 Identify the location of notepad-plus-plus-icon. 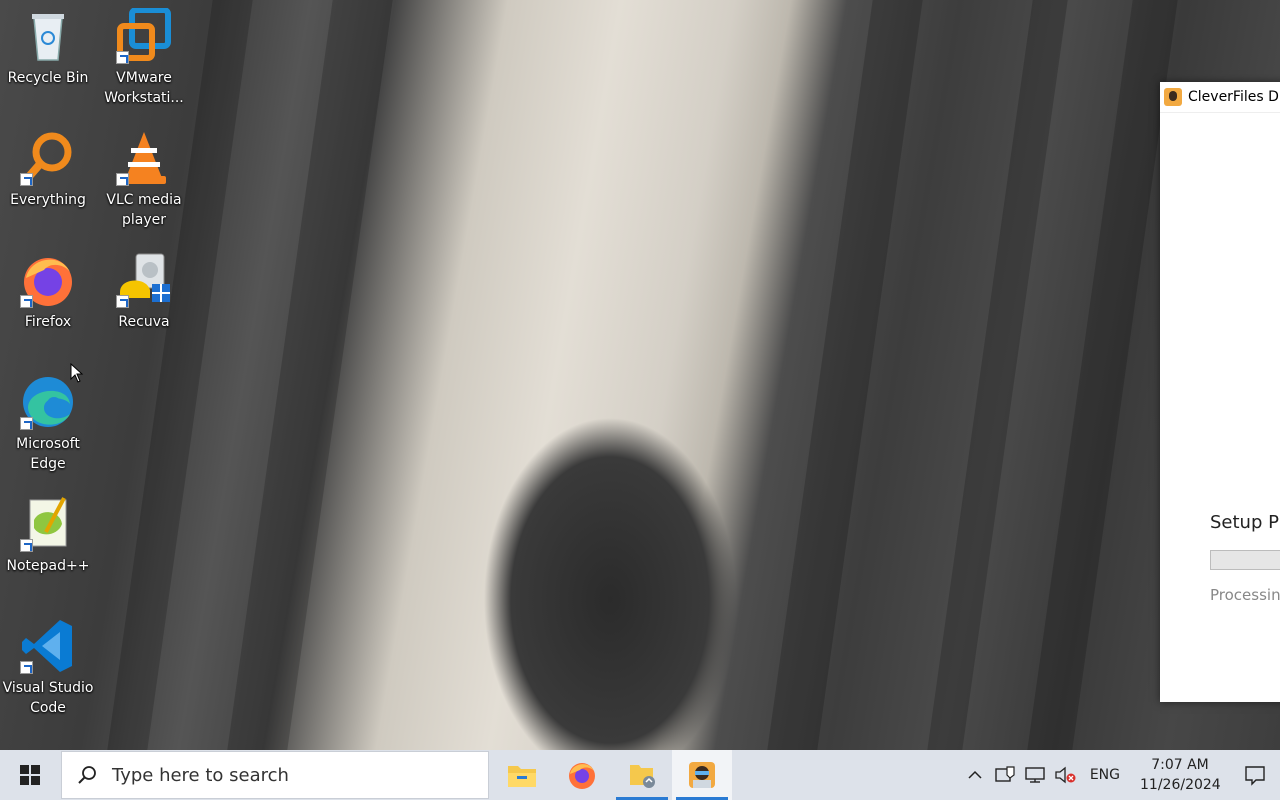
(48, 524).